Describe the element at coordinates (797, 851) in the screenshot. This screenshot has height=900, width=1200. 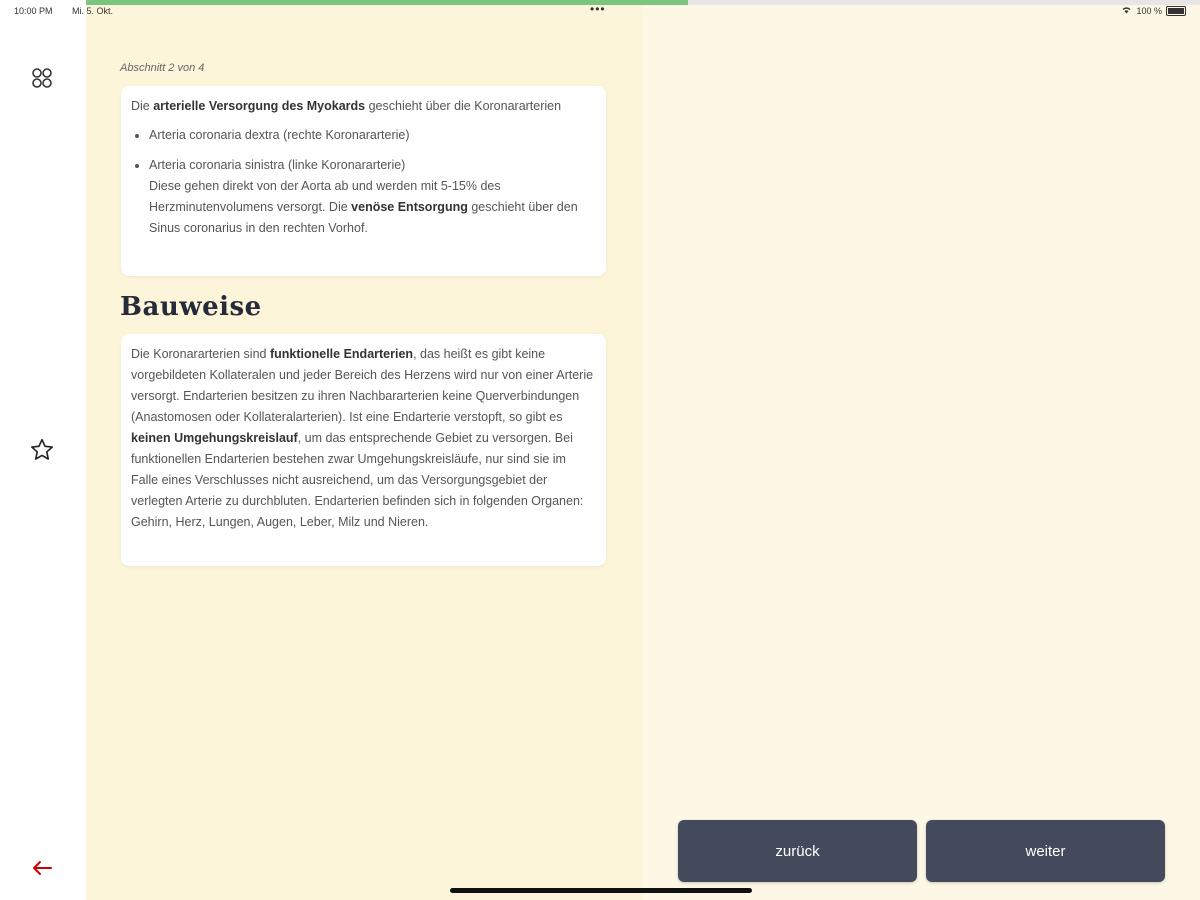
I see `back-button: zurück` at that location.